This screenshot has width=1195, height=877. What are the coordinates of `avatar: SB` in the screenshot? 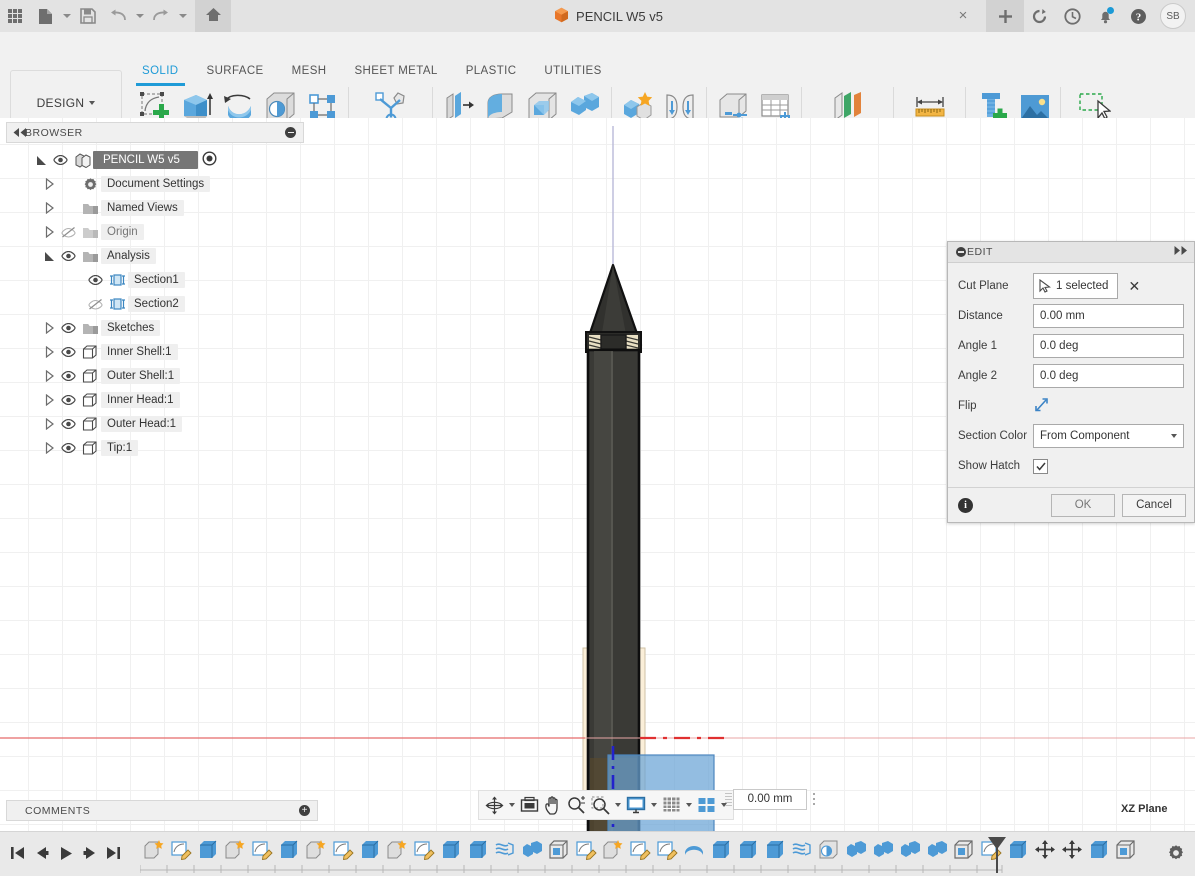 It's located at (1173, 16).